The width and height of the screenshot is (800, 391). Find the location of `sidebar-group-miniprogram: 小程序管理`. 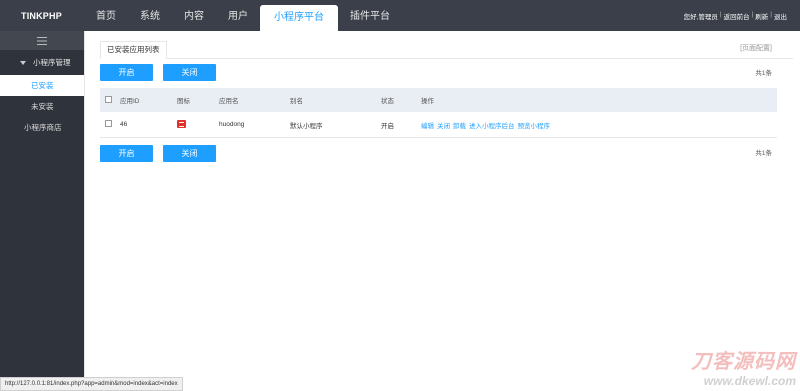

sidebar-group-miniprogram: 小程序管理 is located at coordinates (42, 62).